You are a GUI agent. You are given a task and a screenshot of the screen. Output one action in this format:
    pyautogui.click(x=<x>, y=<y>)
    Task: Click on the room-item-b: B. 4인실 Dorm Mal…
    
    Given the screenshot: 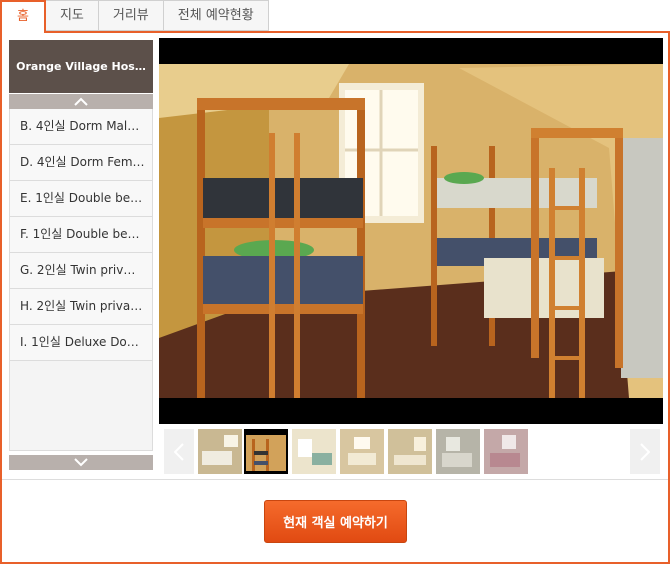 What is the action you would take?
    pyautogui.click(x=81, y=127)
    